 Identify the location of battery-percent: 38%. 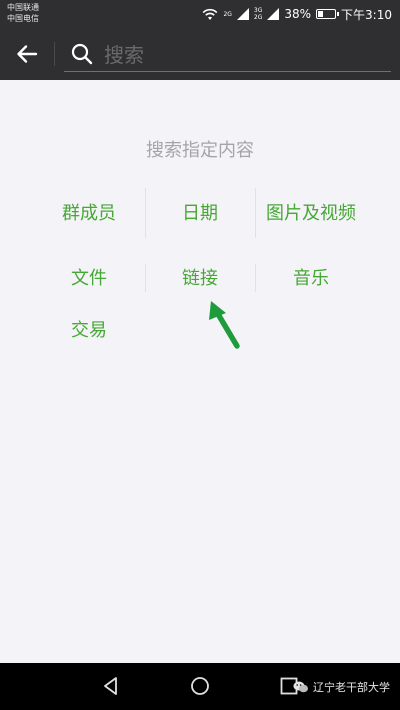
(298, 14).